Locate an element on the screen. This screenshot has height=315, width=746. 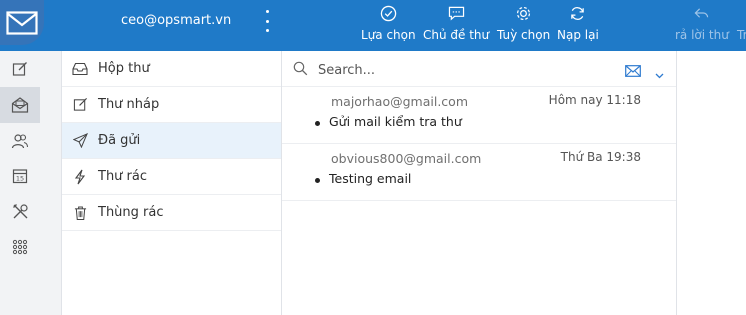
mail-icon is located at coordinates (20, 105).